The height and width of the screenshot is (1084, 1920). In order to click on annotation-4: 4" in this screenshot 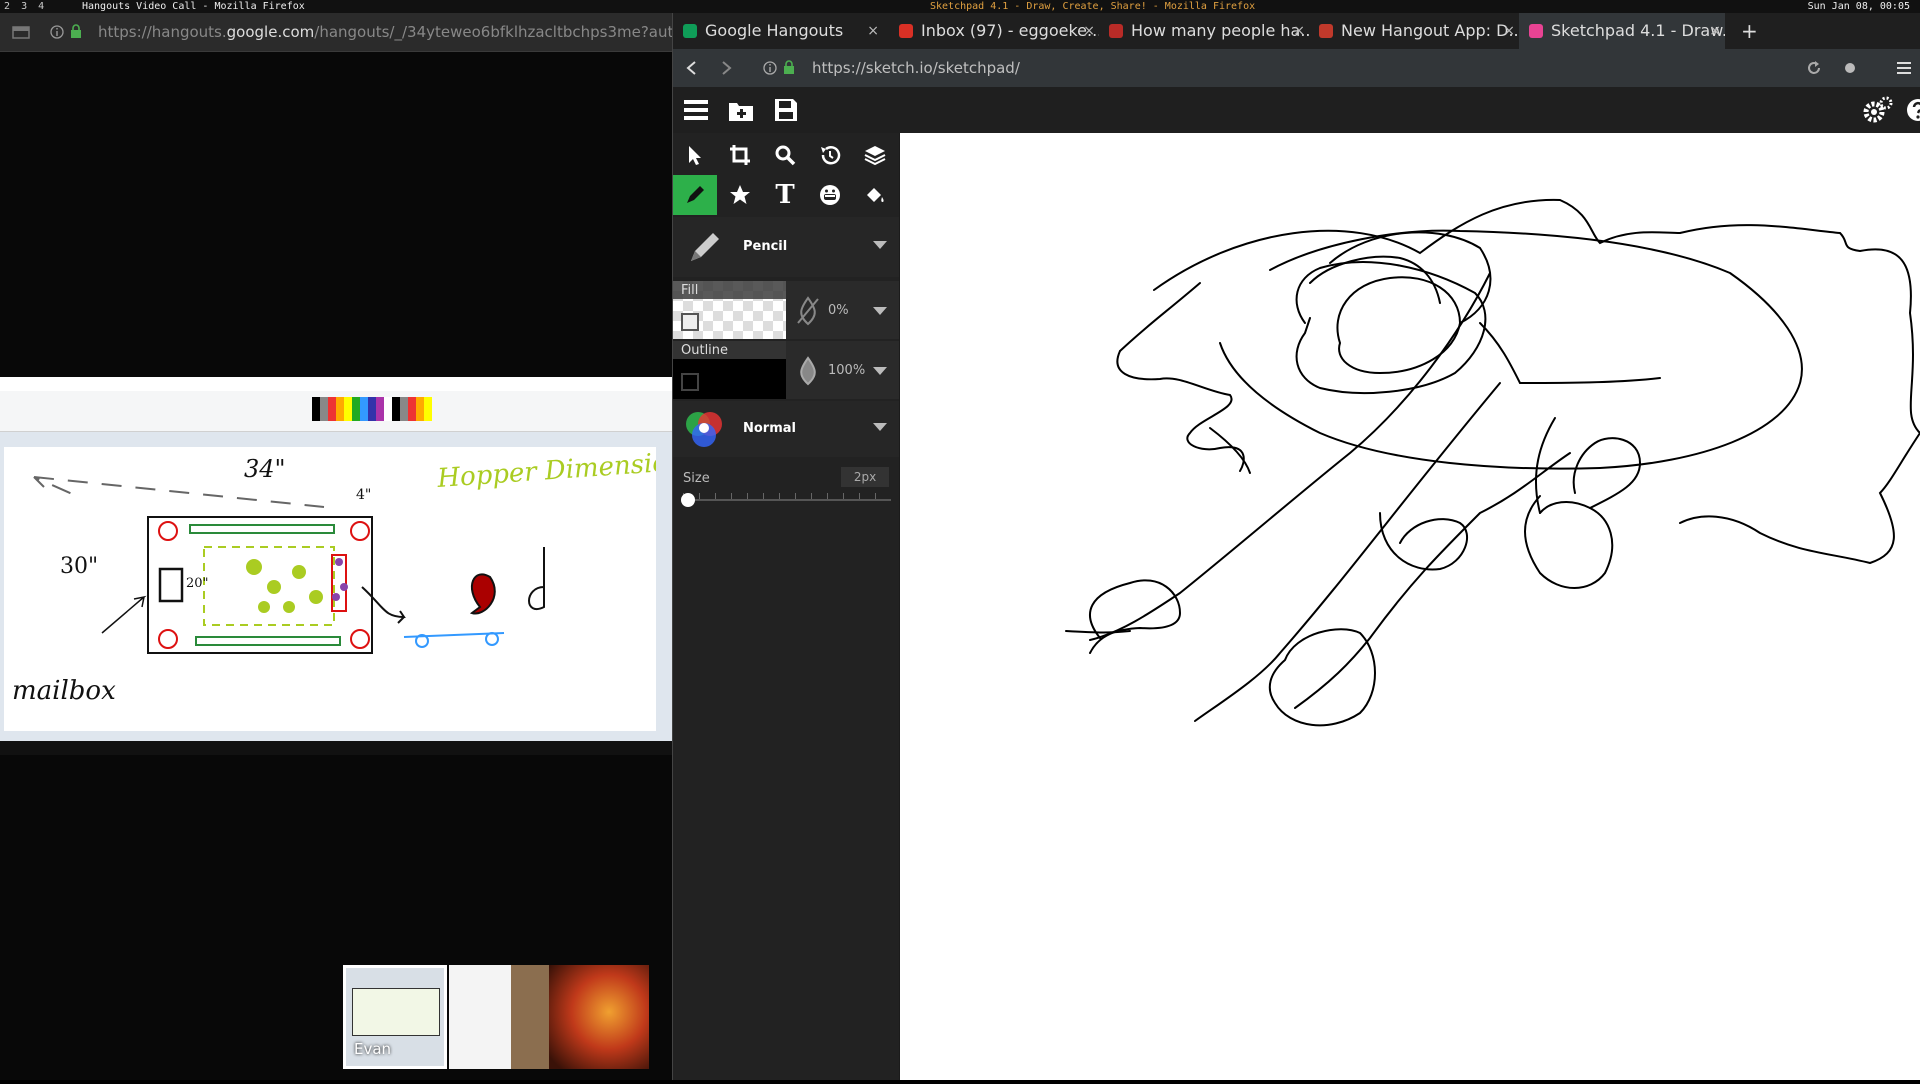, I will do `click(363, 495)`.